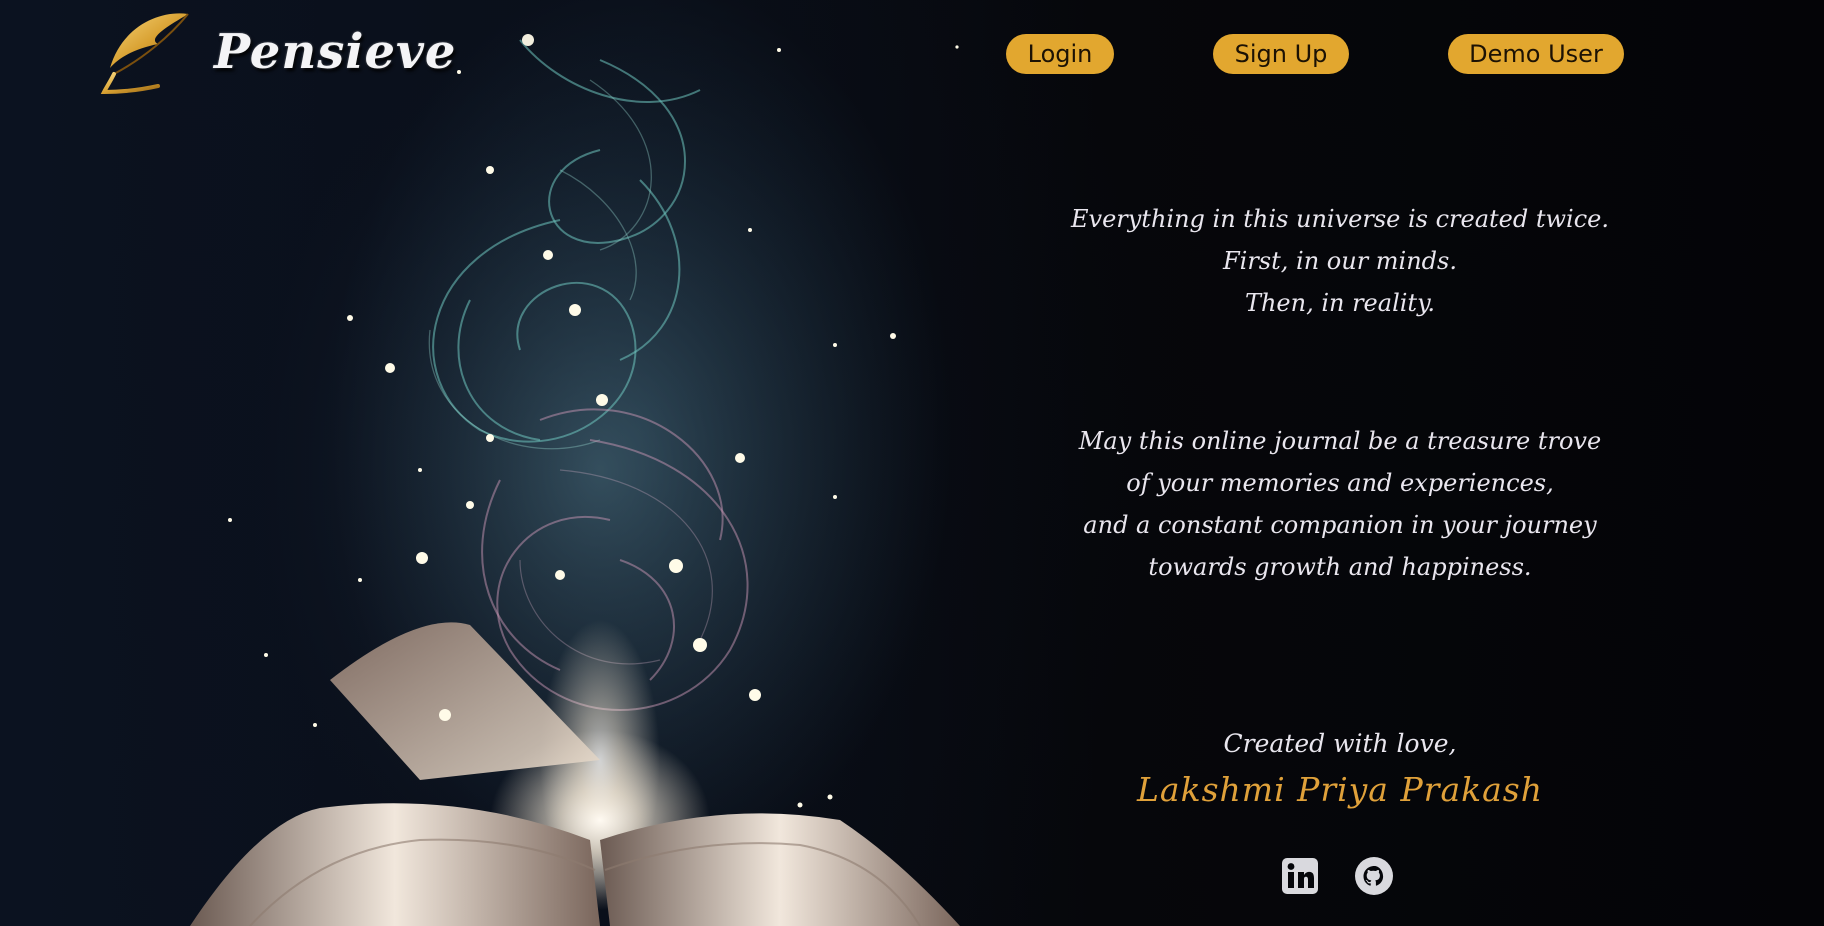 The width and height of the screenshot is (1824, 926). Describe the element at coordinates (1536, 54) in the screenshot. I see `demo-user-button: Demo User` at that location.